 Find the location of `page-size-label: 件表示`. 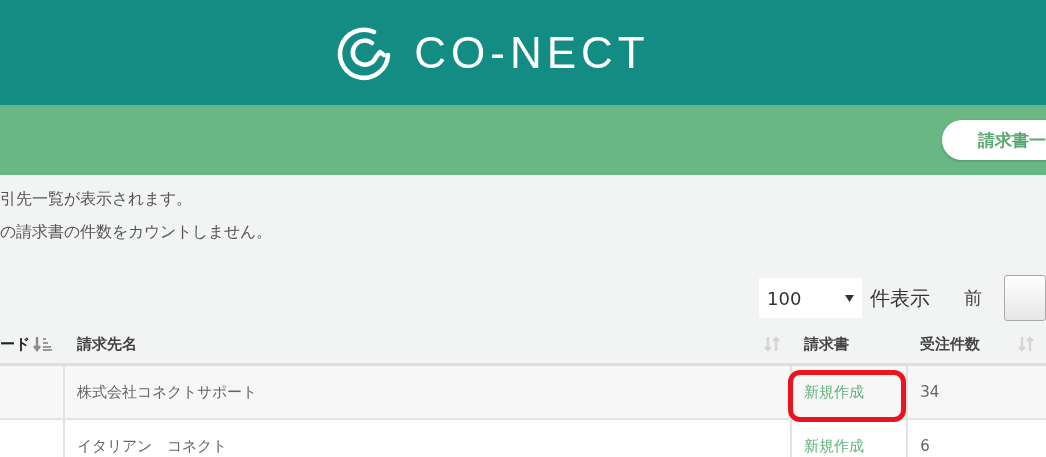

page-size-label: 件表示 is located at coordinates (900, 298).